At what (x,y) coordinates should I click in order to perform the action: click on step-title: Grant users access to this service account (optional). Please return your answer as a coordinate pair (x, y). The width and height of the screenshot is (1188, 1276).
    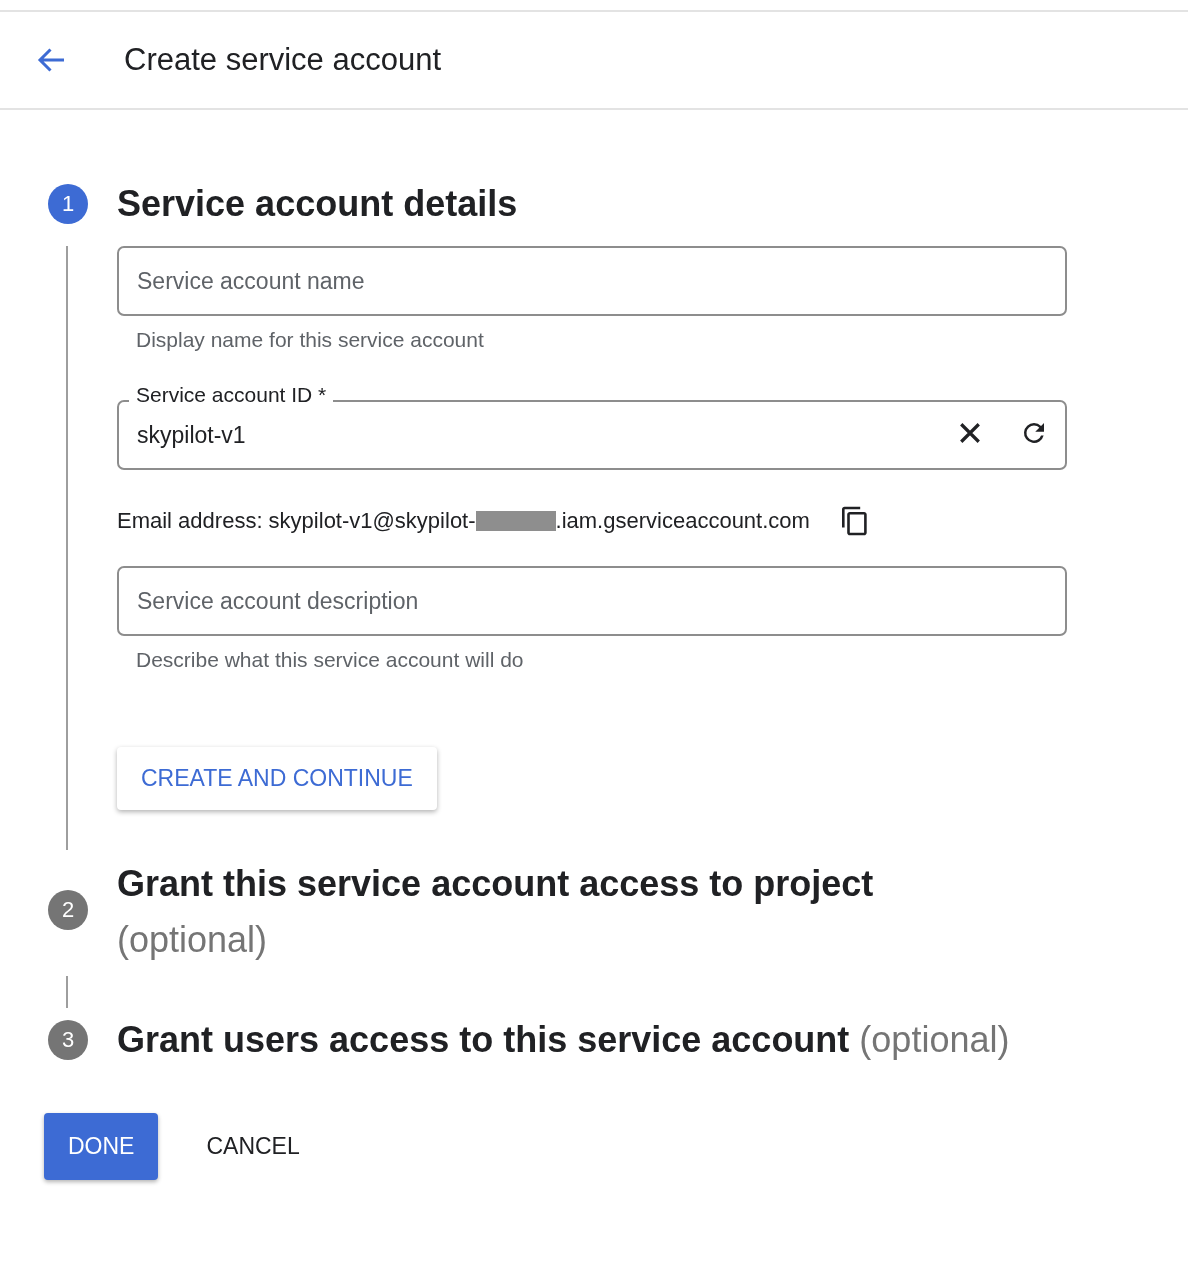
    Looking at the image, I should click on (564, 1040).